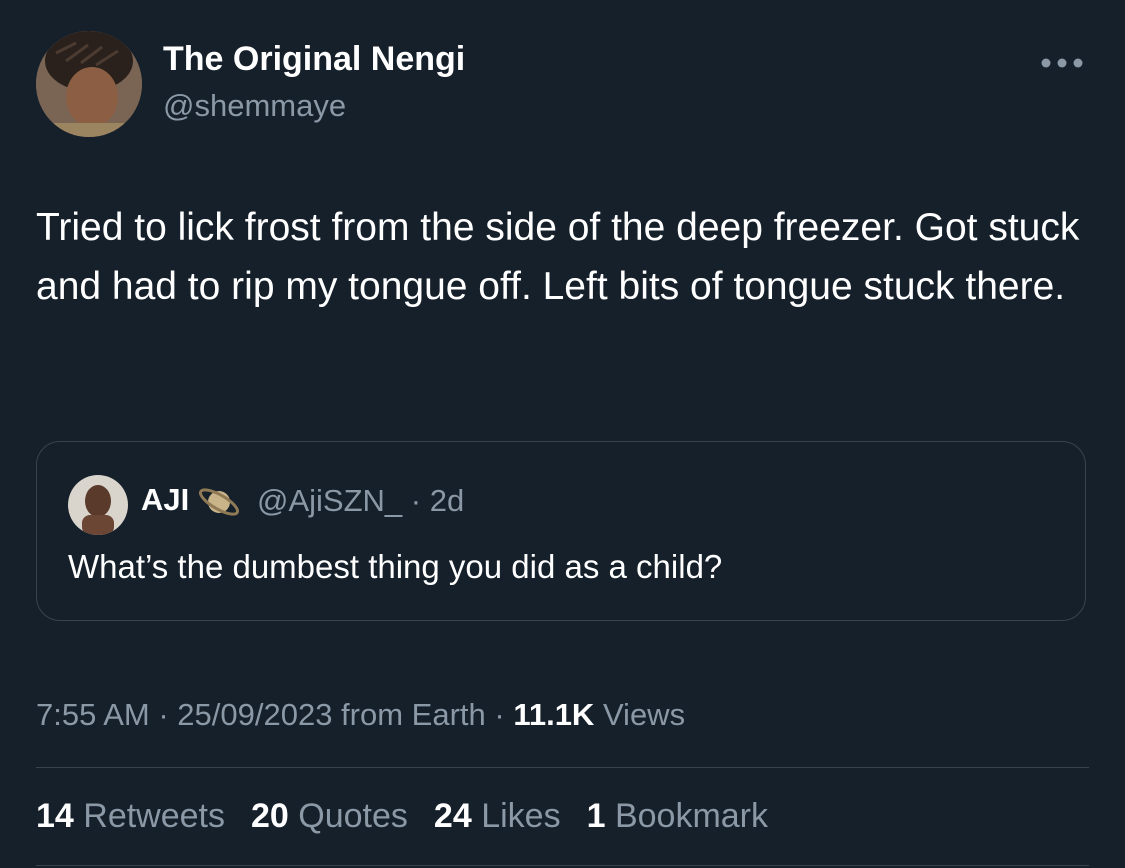 The height and width of the screenshot is (868, 1125). I want to click on quoted-avatar-image, so click(98, 505).